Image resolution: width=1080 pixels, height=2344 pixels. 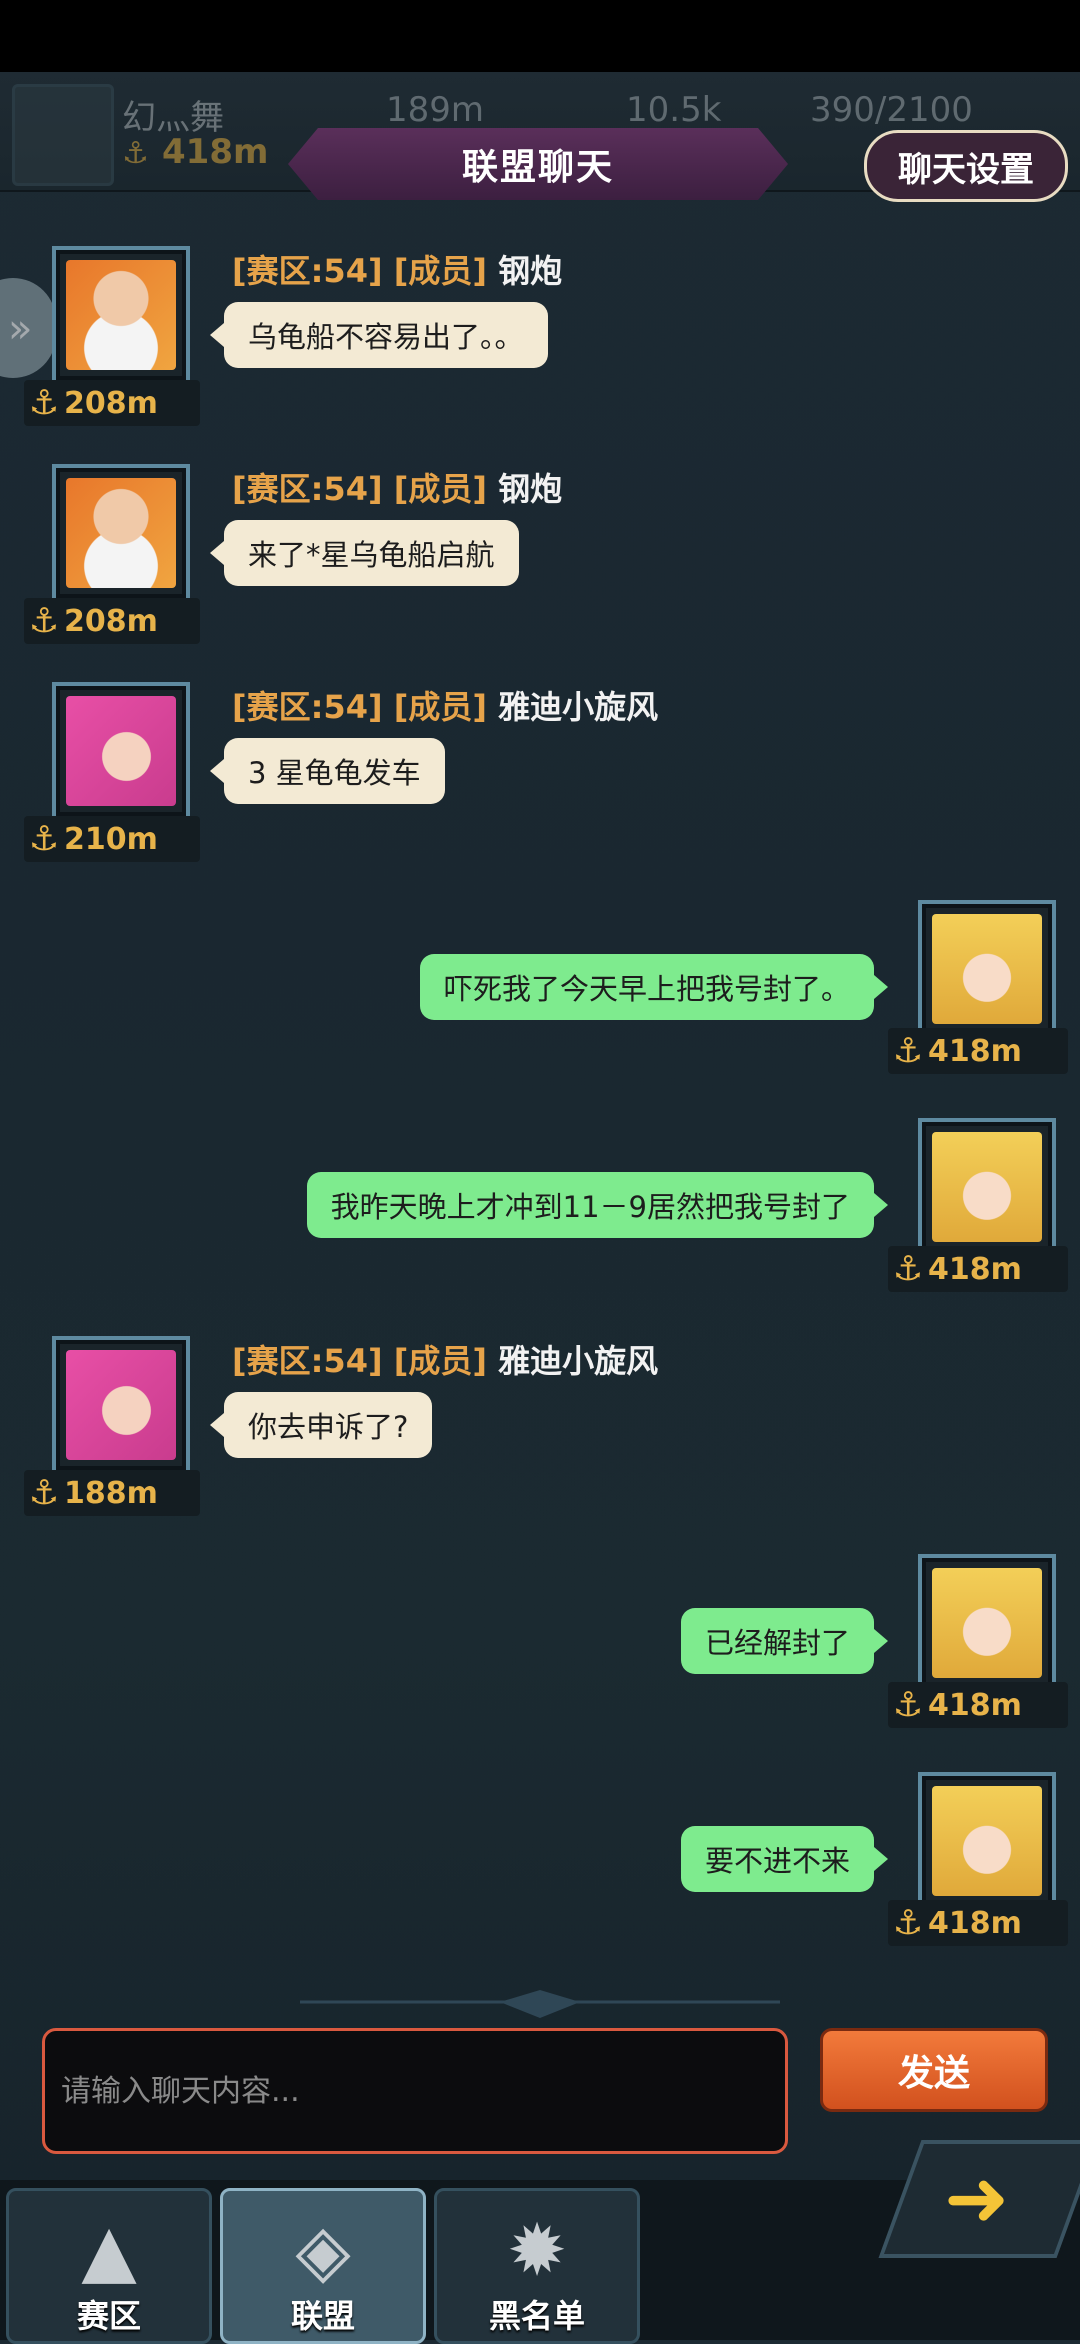 What do you see at coordinates (537, 2250) in the screenshot?
I see `spiky-head-icon: ✹` at bounding box center [537, 2250].